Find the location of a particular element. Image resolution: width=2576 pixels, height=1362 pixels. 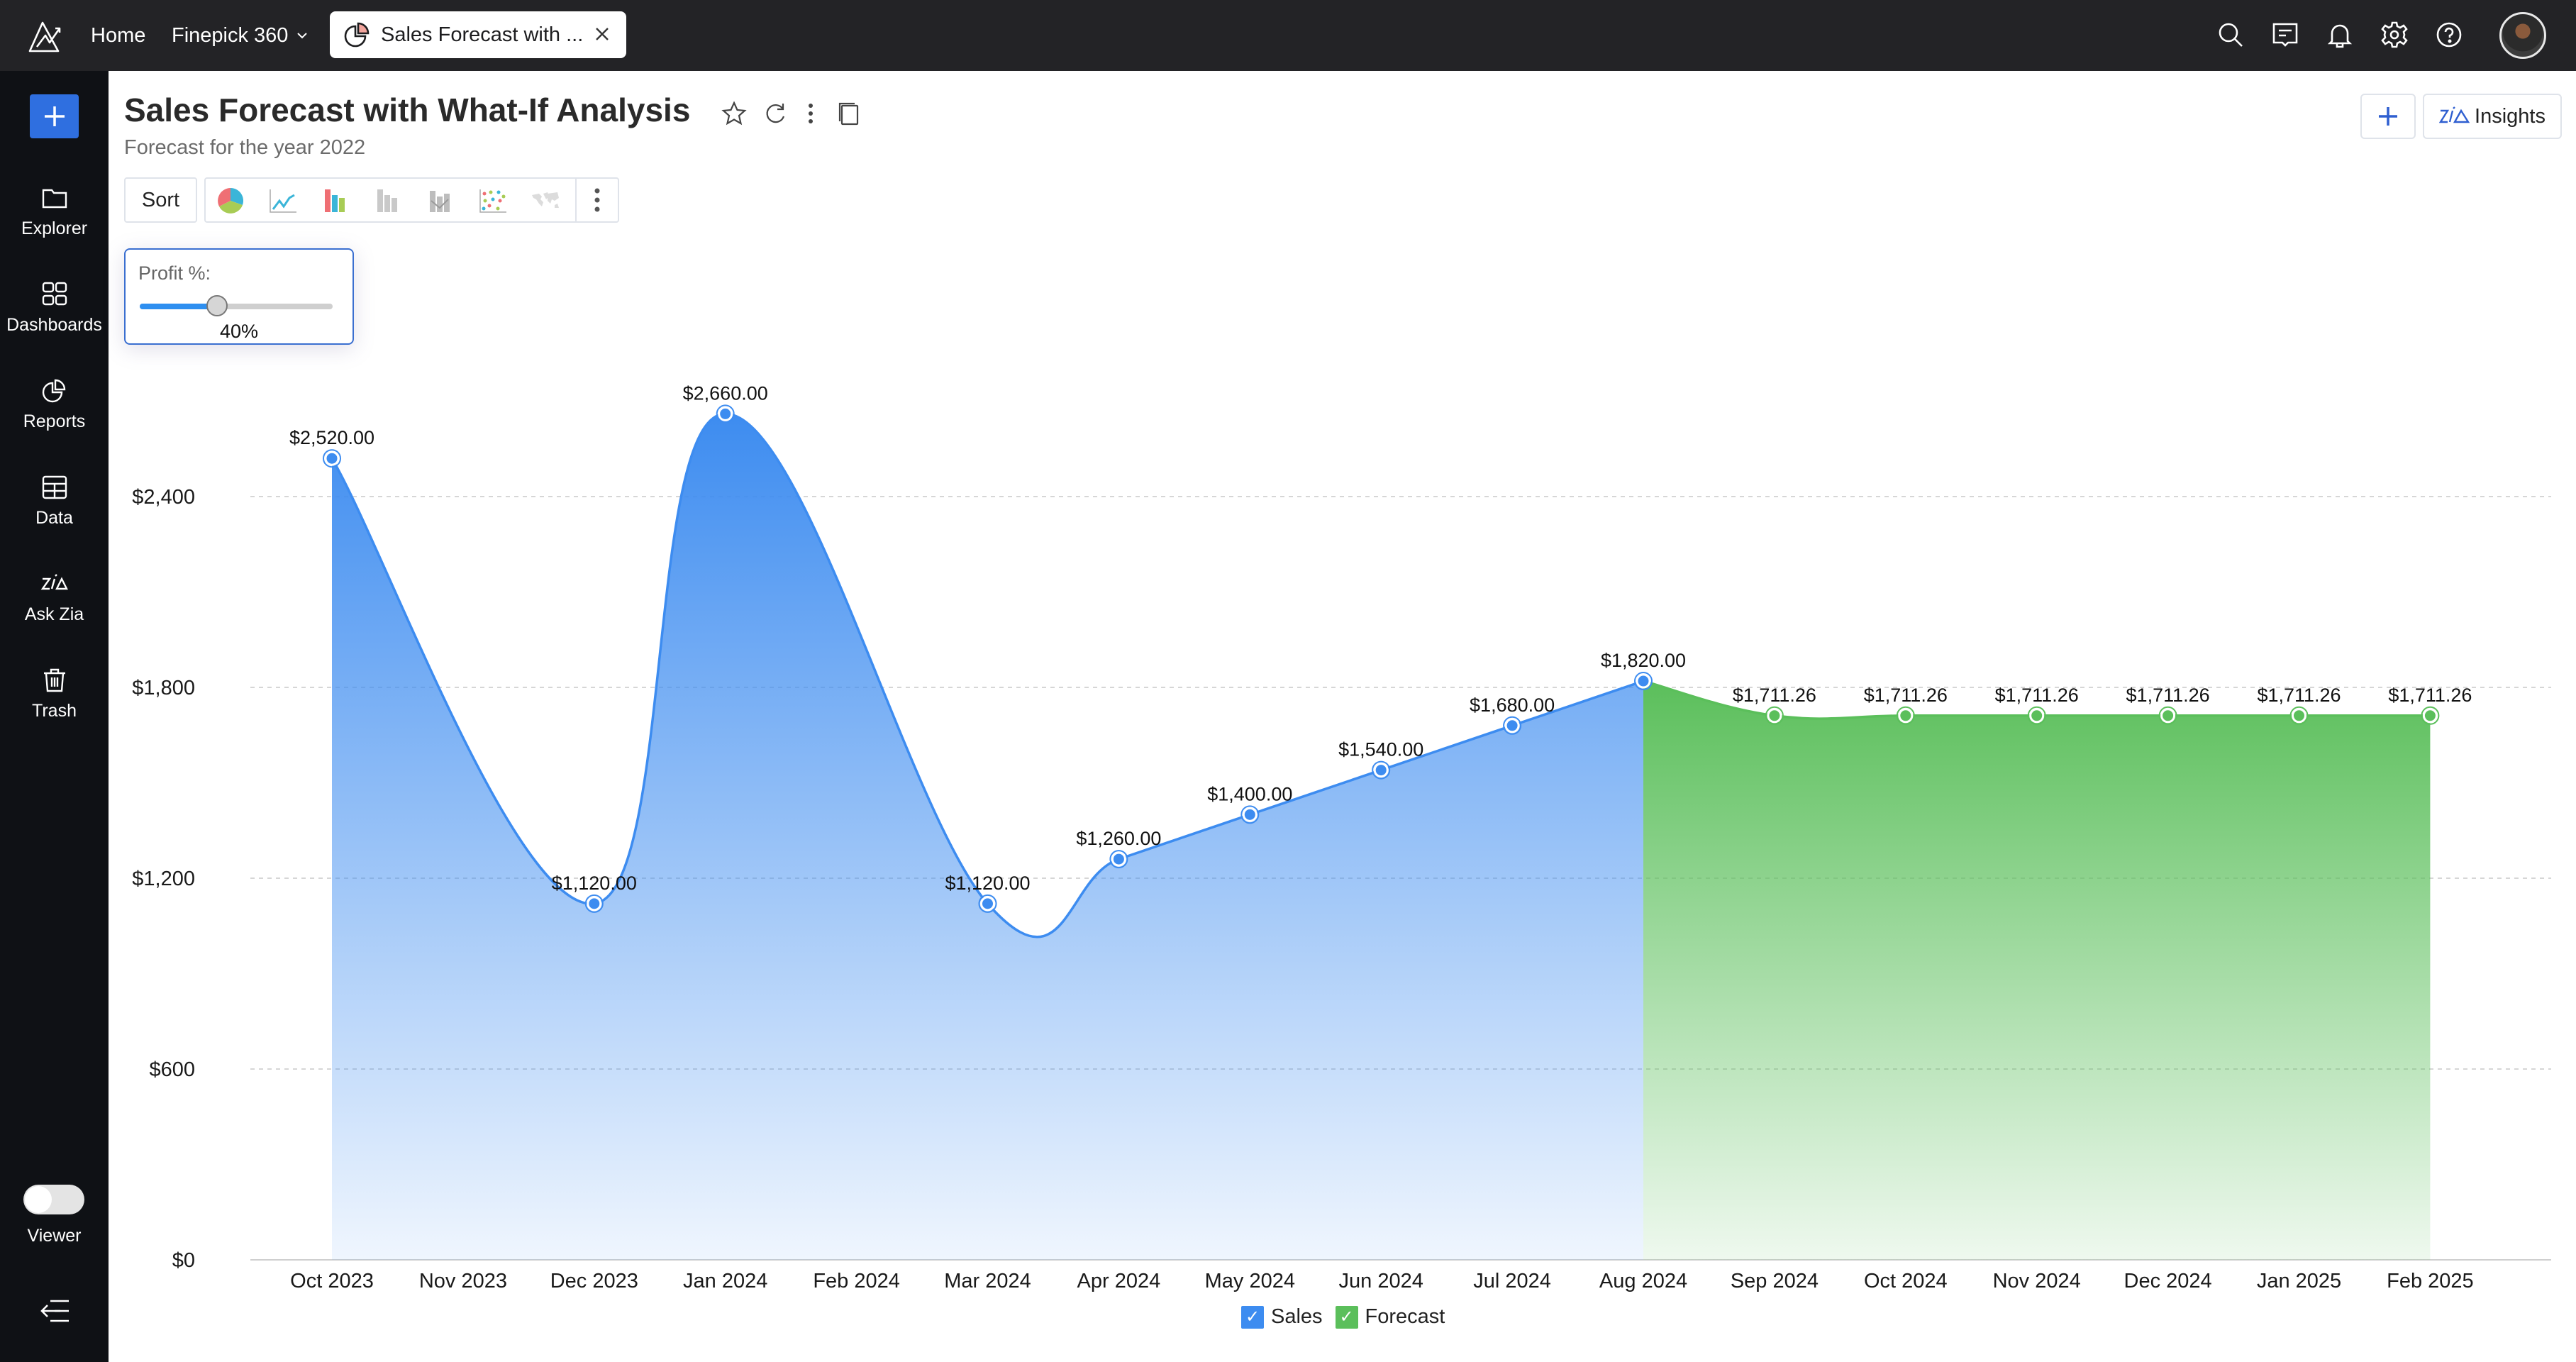

notifications-icon is located at coordinates (2340, 35).